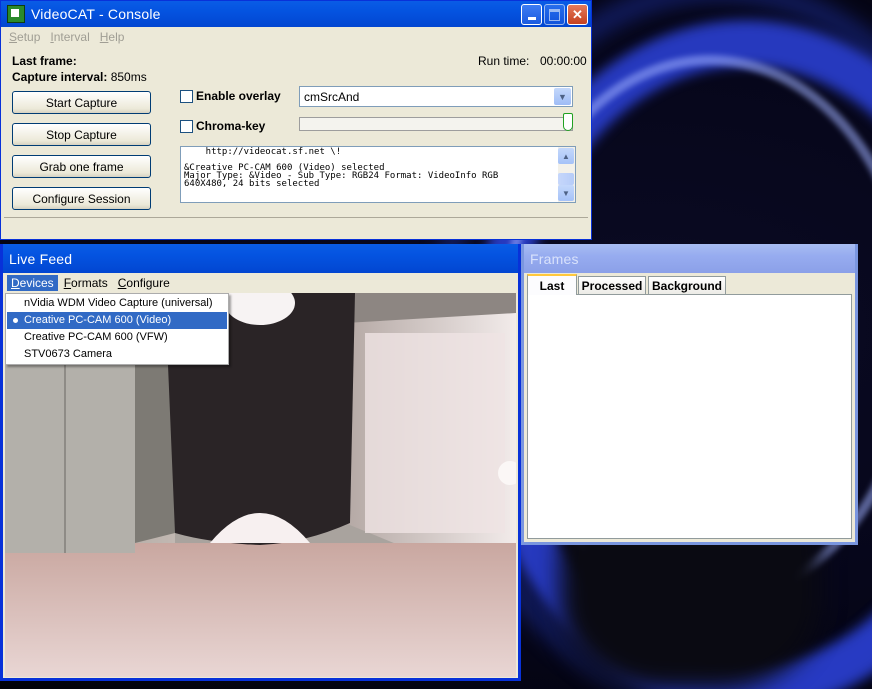 This screenshot has height=689, width=872. What do you see at coordinates (86, 283) in the screenshot?
I see `menu-formats: Formats` at bounding box center [86, 283].